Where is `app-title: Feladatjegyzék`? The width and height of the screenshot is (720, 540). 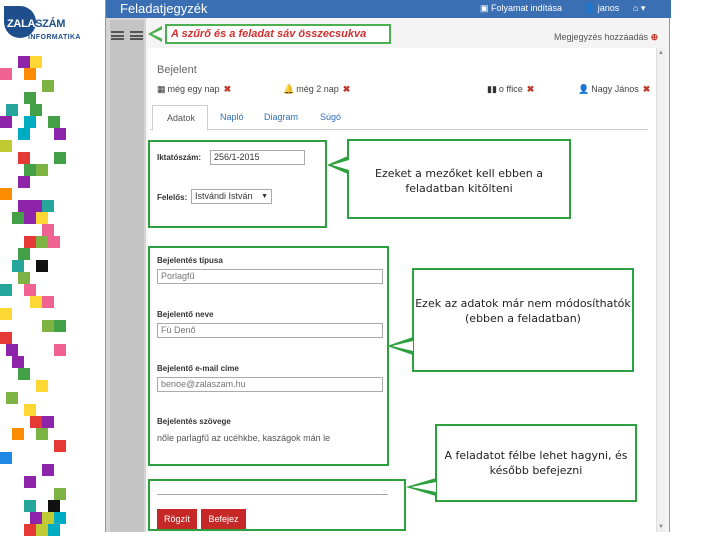
app-title: Feladatjegyzék is located at coordinates (163, 8).